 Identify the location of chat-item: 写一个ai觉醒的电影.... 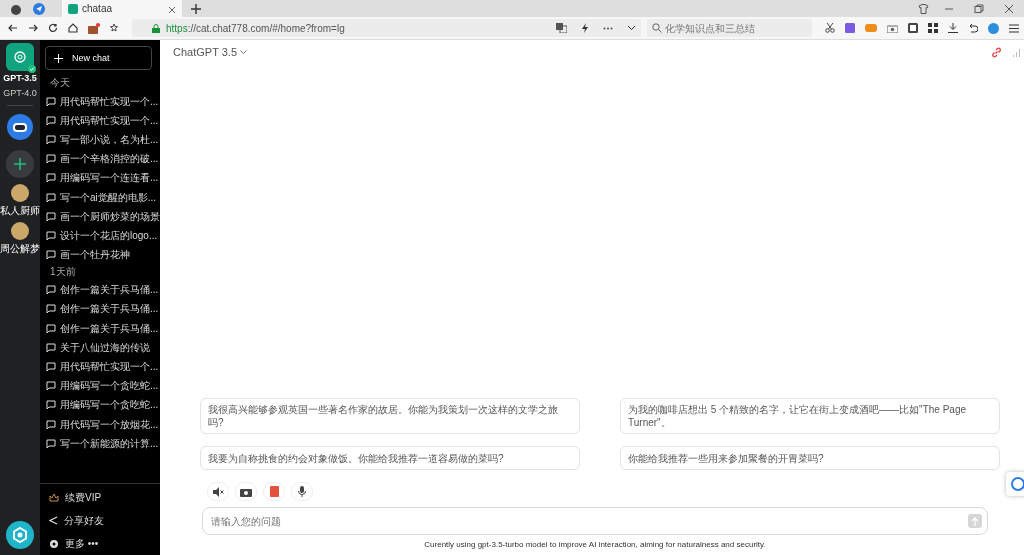
(100, 197).